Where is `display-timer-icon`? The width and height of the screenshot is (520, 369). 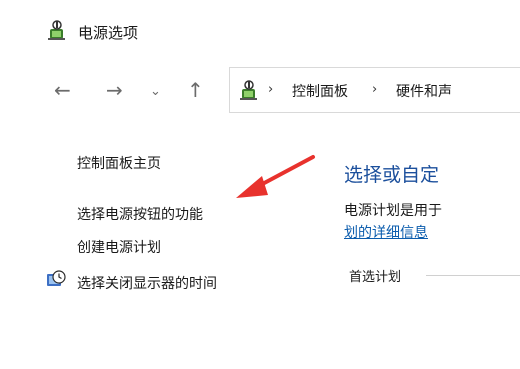
display-timer-icon is located at coordinates (56, 278).